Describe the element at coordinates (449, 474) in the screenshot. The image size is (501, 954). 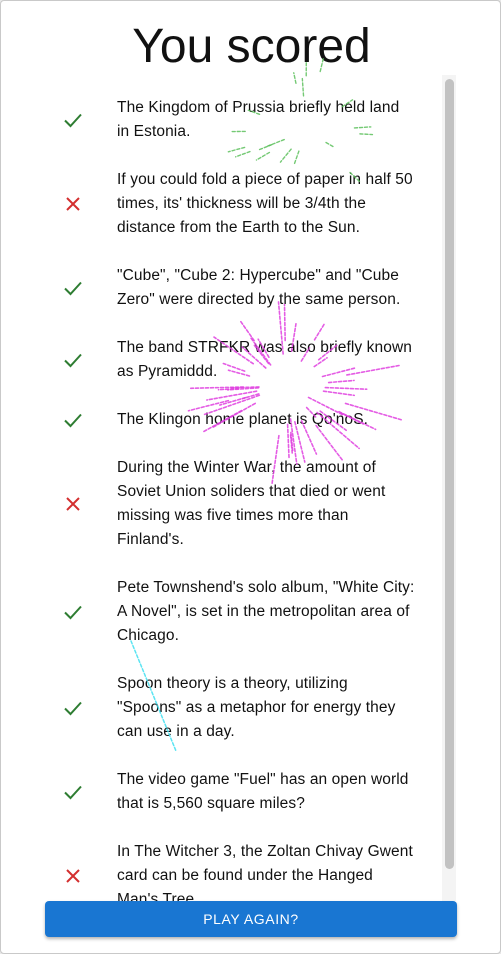
I see `scrollbar-thumb` at that location.